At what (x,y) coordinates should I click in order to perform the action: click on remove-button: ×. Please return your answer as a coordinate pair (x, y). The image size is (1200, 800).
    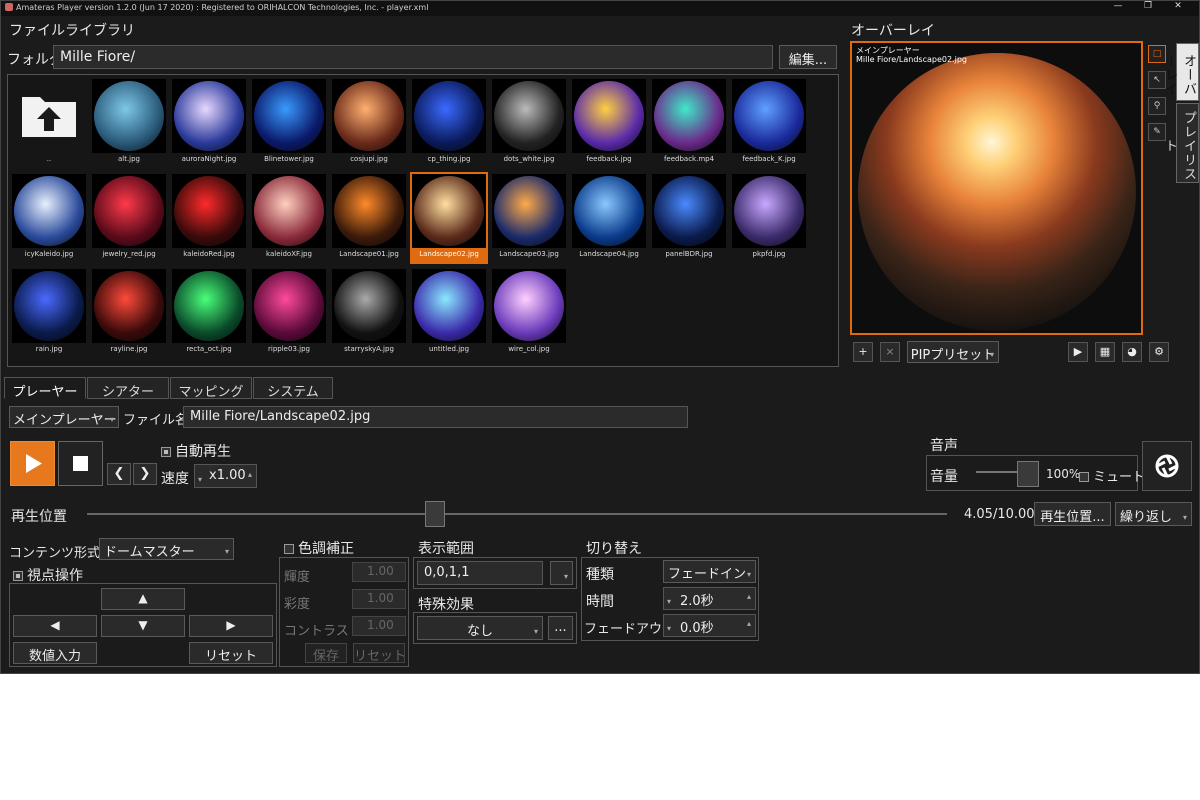
    Looking at the image, I should click on (890, 352).